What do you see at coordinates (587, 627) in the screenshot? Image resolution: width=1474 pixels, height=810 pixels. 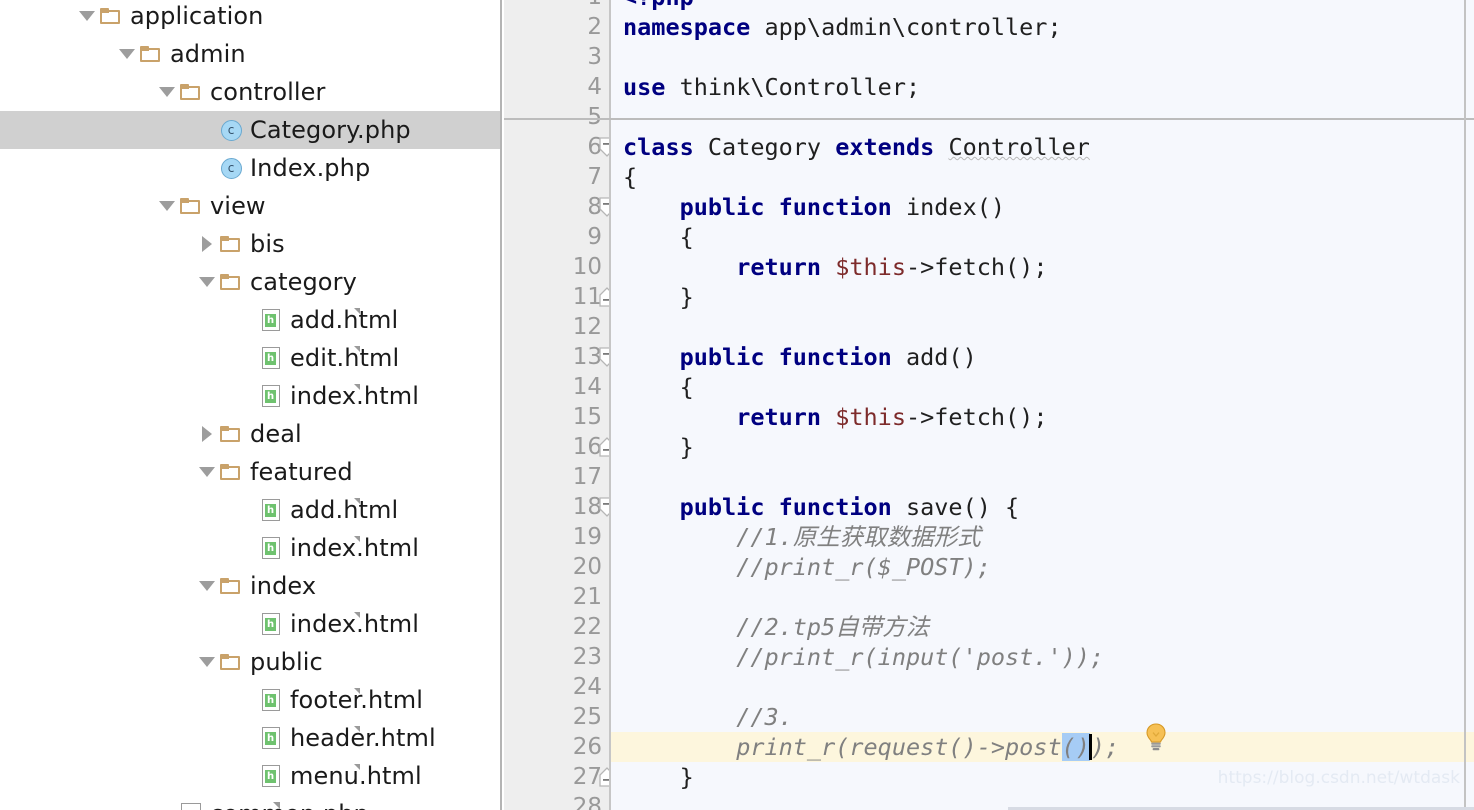 I see `line-number: 22` at bounding box center [587, 627].